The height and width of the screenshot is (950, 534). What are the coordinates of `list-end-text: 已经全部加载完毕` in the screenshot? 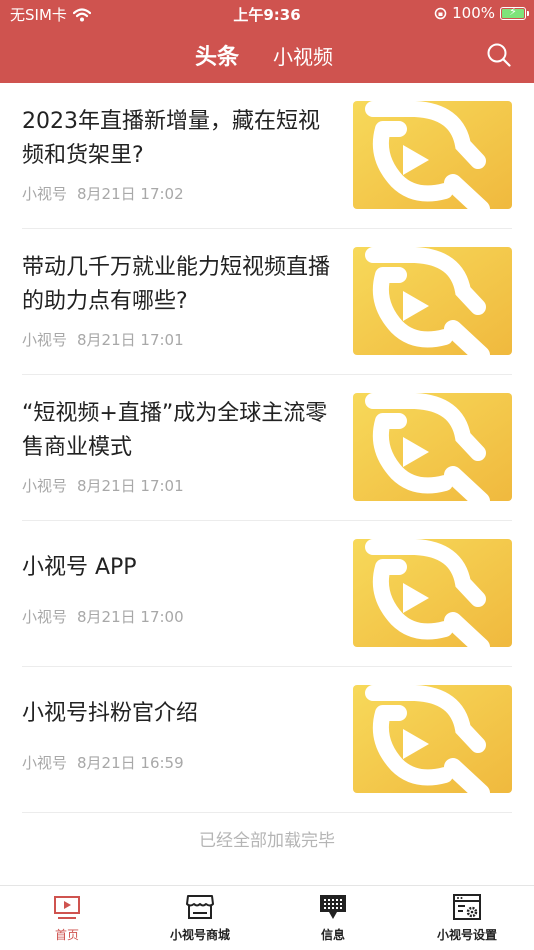 It's located at (267, 841).